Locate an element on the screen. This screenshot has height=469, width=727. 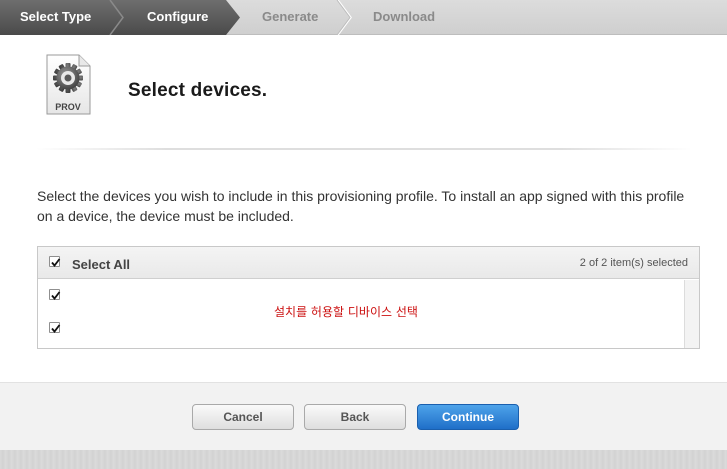
selection-count: 2 of 2 item(s) selected is located at coordinates (633, 263).